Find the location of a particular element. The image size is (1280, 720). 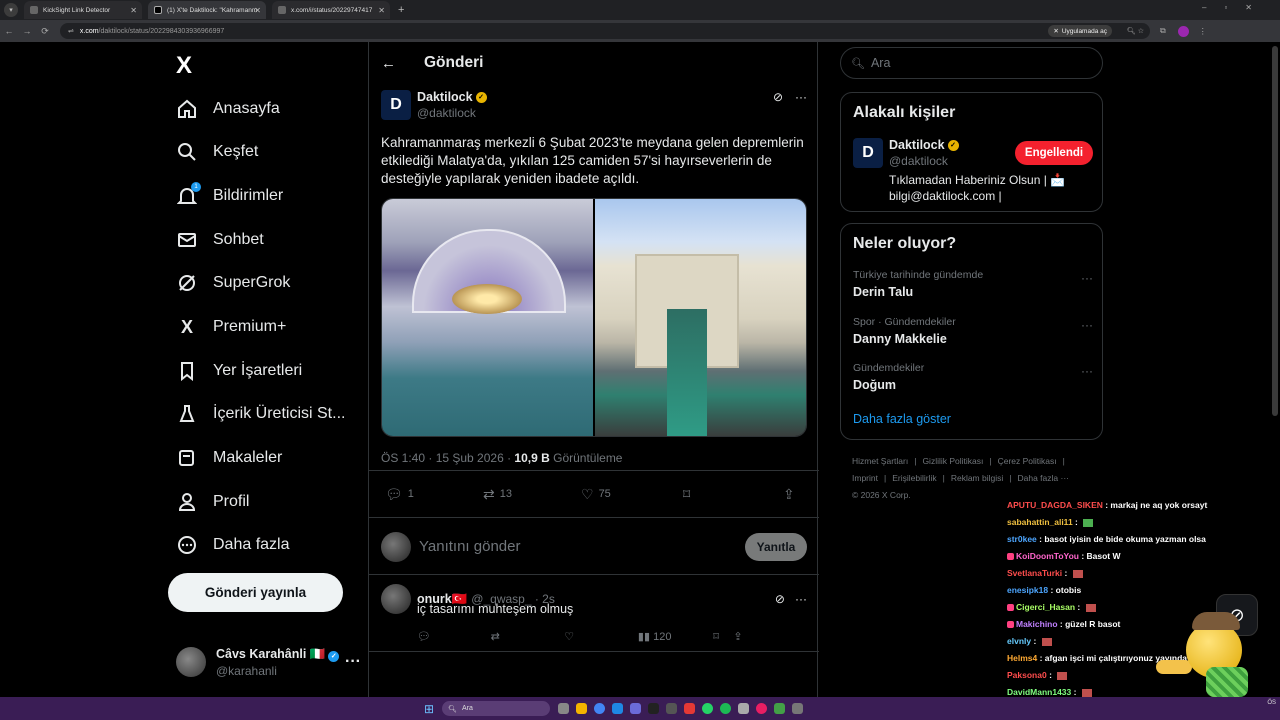

chat-username: Makichino is located at coordinates (1037, 624).